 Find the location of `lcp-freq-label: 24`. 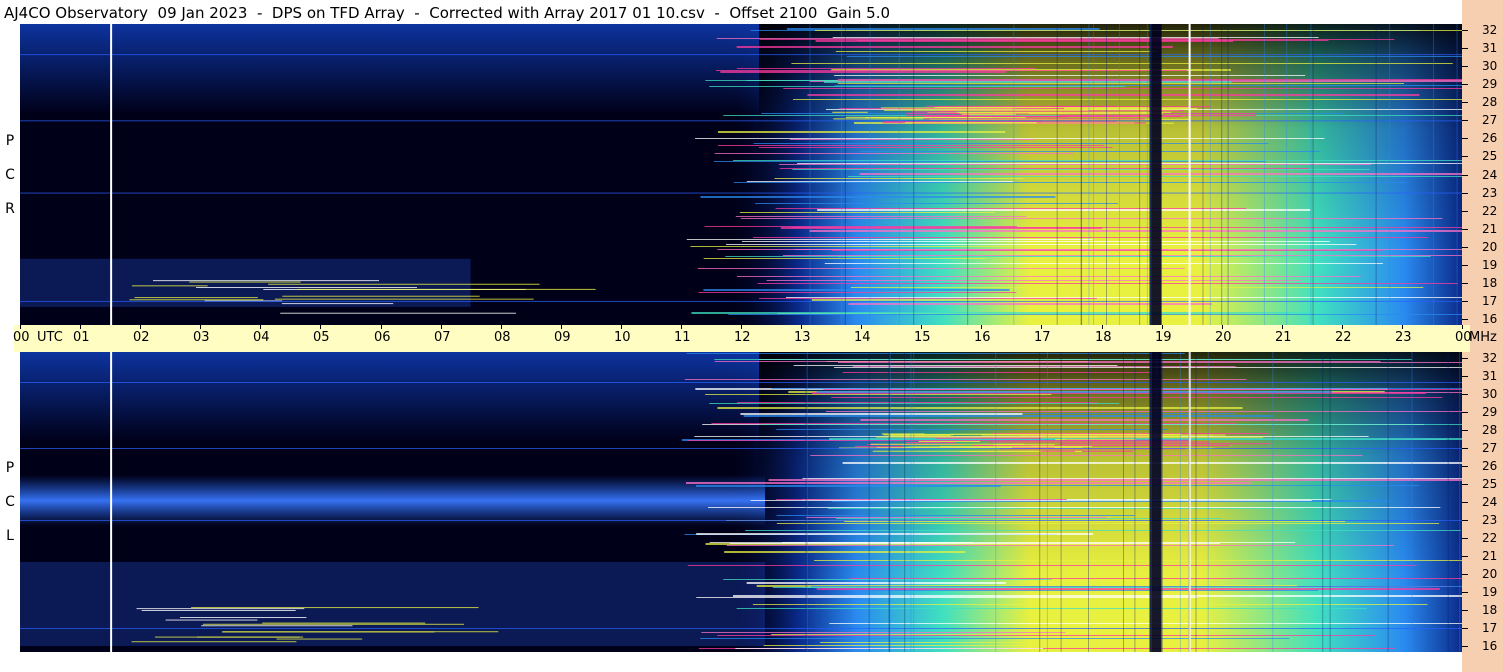

lcp-freq-label: 24 is located at coordinates (1490, 502).